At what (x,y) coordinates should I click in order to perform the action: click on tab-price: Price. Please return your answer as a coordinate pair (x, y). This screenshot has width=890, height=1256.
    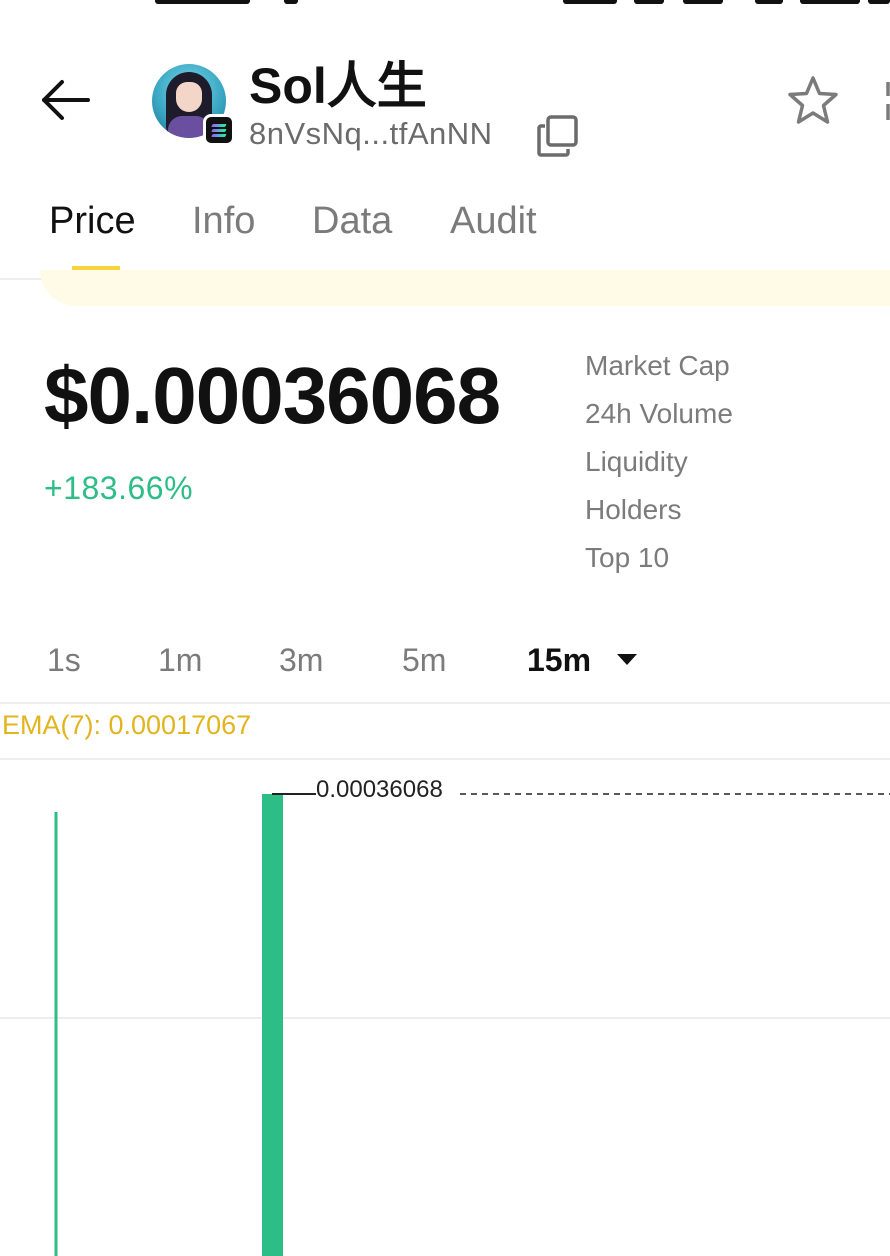
    Looking at the image, I should click on (92, 221).